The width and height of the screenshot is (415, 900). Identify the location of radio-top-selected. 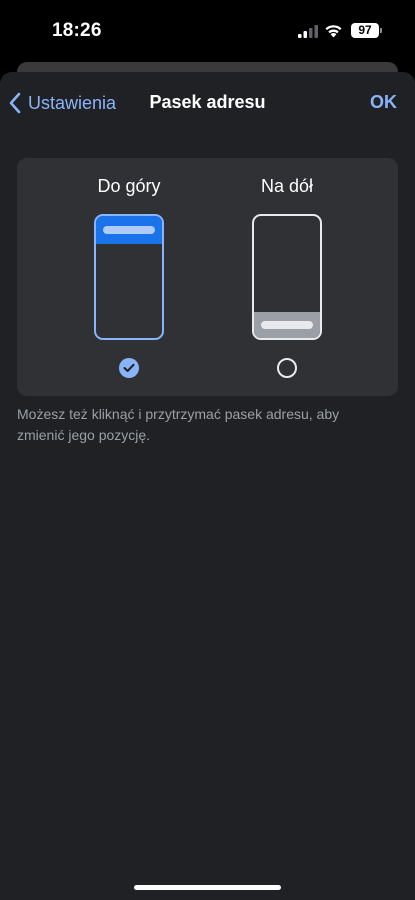
(129, 368).